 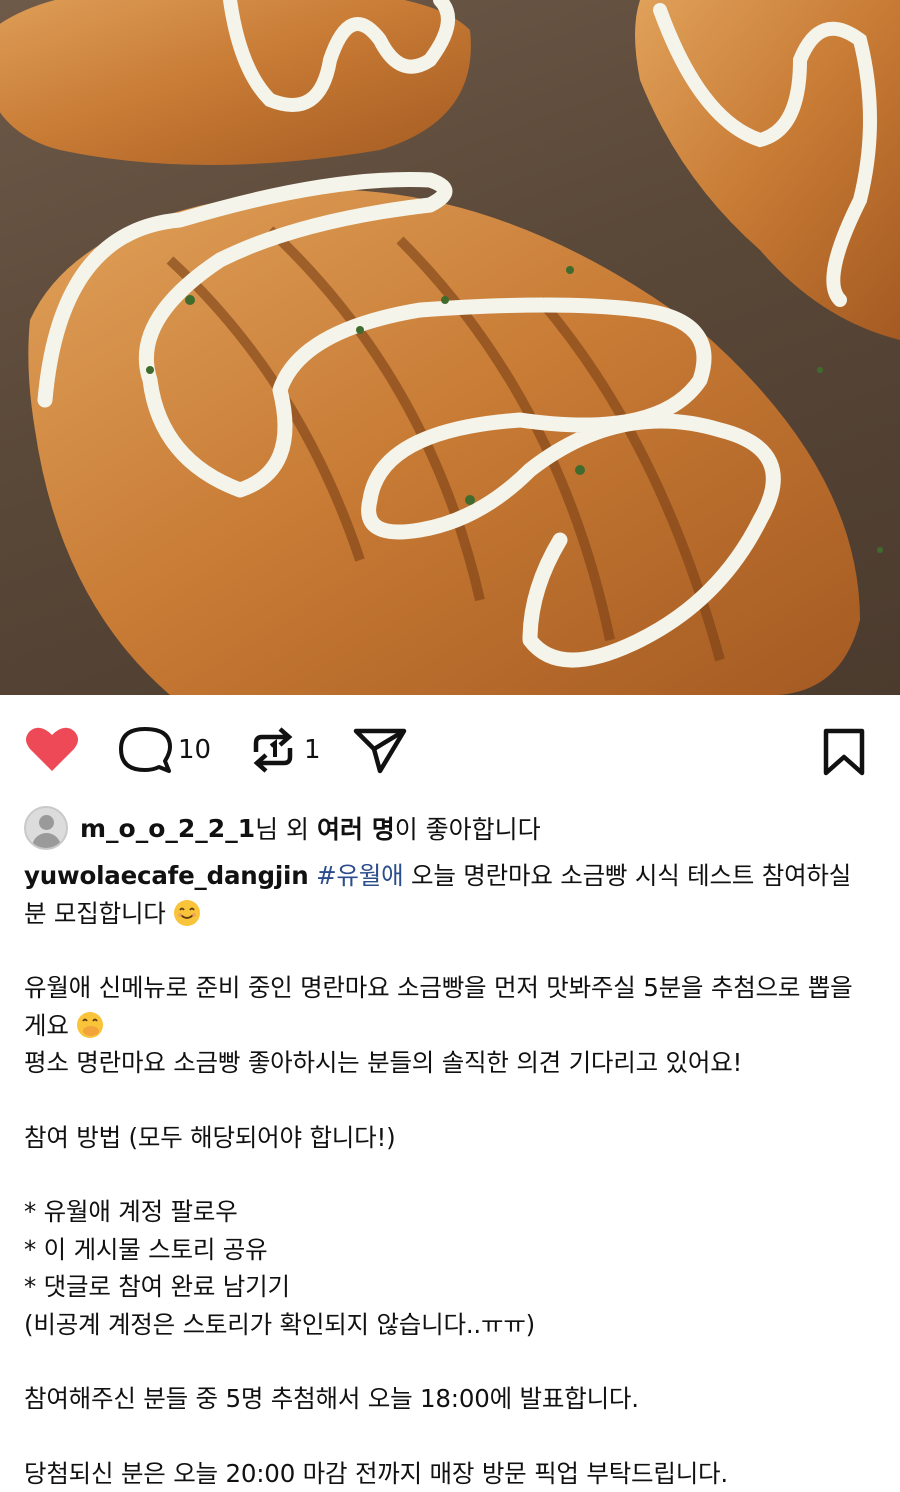 What do you see at coordinates (449, 1063) in the screenshot?
I see `caption-feedback-line: 평소 명란마요 소금빵 좋아하시는 분들의 솔직한 의견 기다리고 있어요!` at bounding box center [449, 1063].